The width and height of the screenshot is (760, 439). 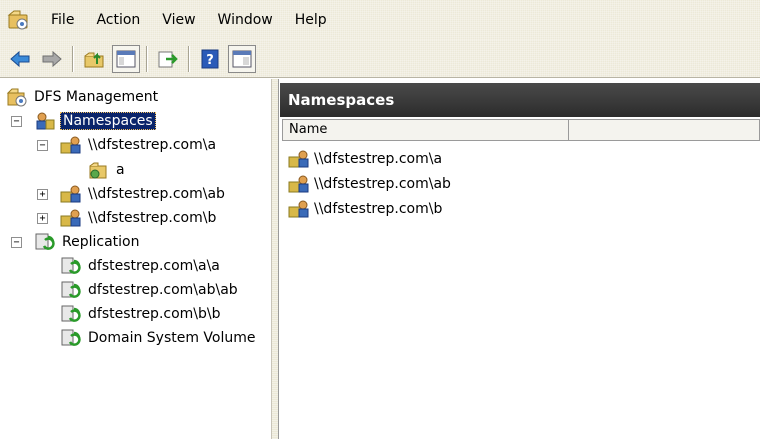 I want to click on tree-label: Replication, so click(x=101, y=242).